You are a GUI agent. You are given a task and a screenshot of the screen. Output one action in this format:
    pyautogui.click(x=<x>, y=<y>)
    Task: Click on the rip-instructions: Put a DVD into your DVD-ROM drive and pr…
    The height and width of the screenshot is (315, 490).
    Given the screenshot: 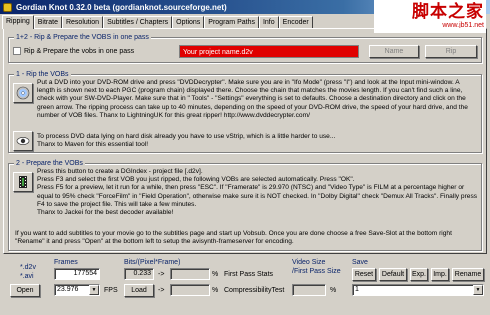 What is the action you would take?
    pyautogui.click(x=252, y=99)
    